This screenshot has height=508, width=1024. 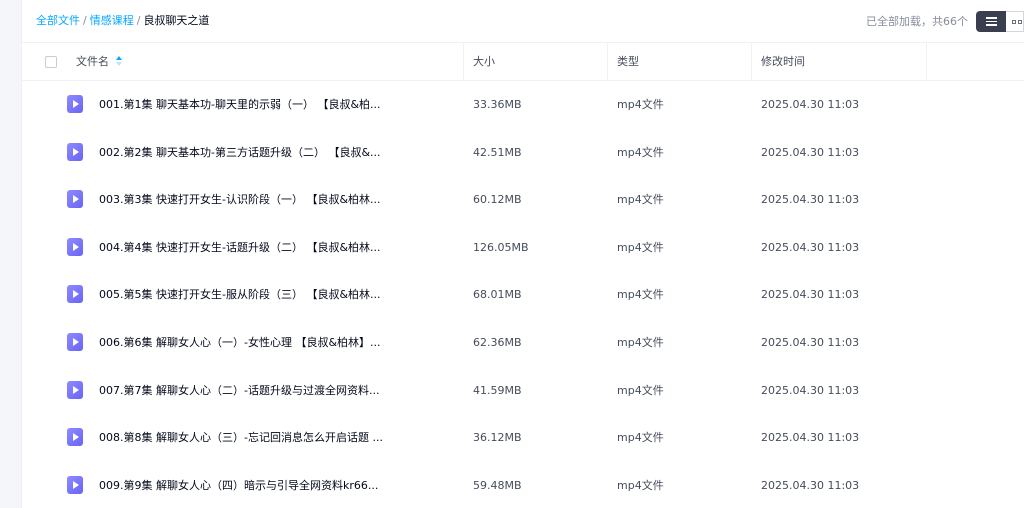 What do you see at coordinates (501, 247) in the screenshot?
I see `file-size: 126.05MB` at bounding box center [501, 247].